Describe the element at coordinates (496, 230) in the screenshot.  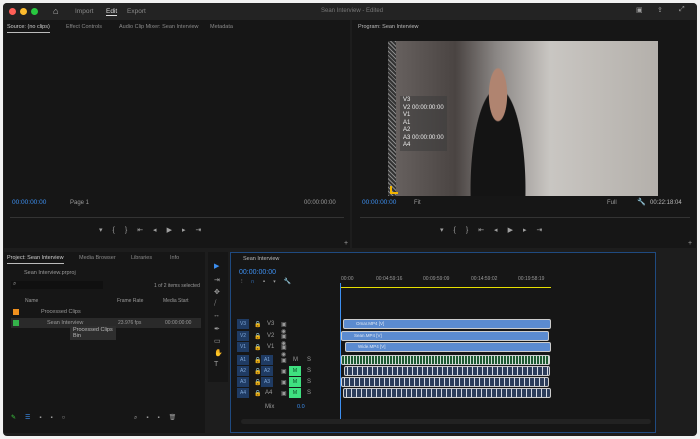
I see `program-transport-controls: ▾{}⇤◂▶▸⇥` at that location.